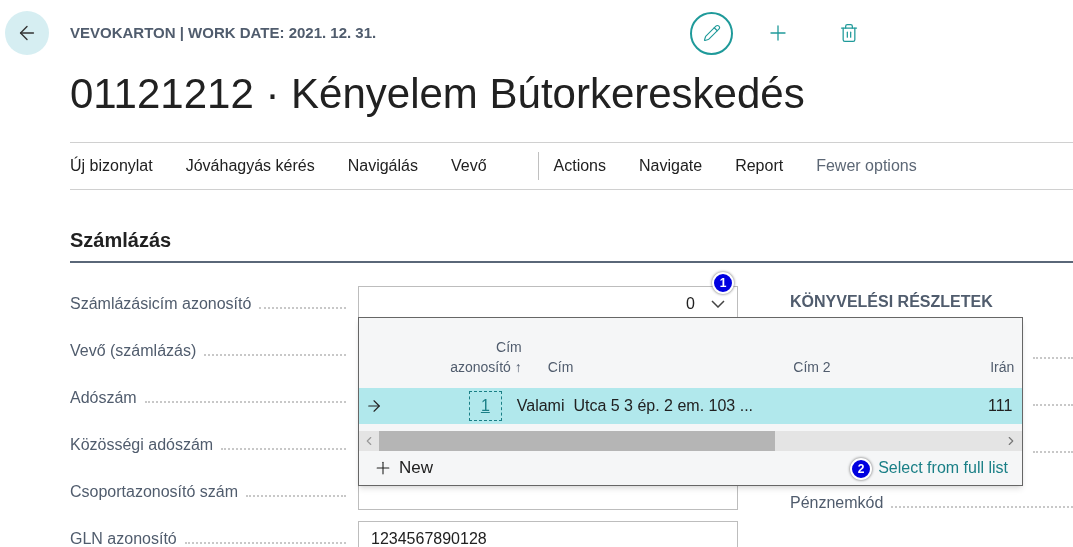 Image resolution: width=1073 pixels, height=547 pixels. What do you see at coordinates (579, 166) in the screenshot?
I see `action-menu-item: Actions` at bounding box center [579, 166].